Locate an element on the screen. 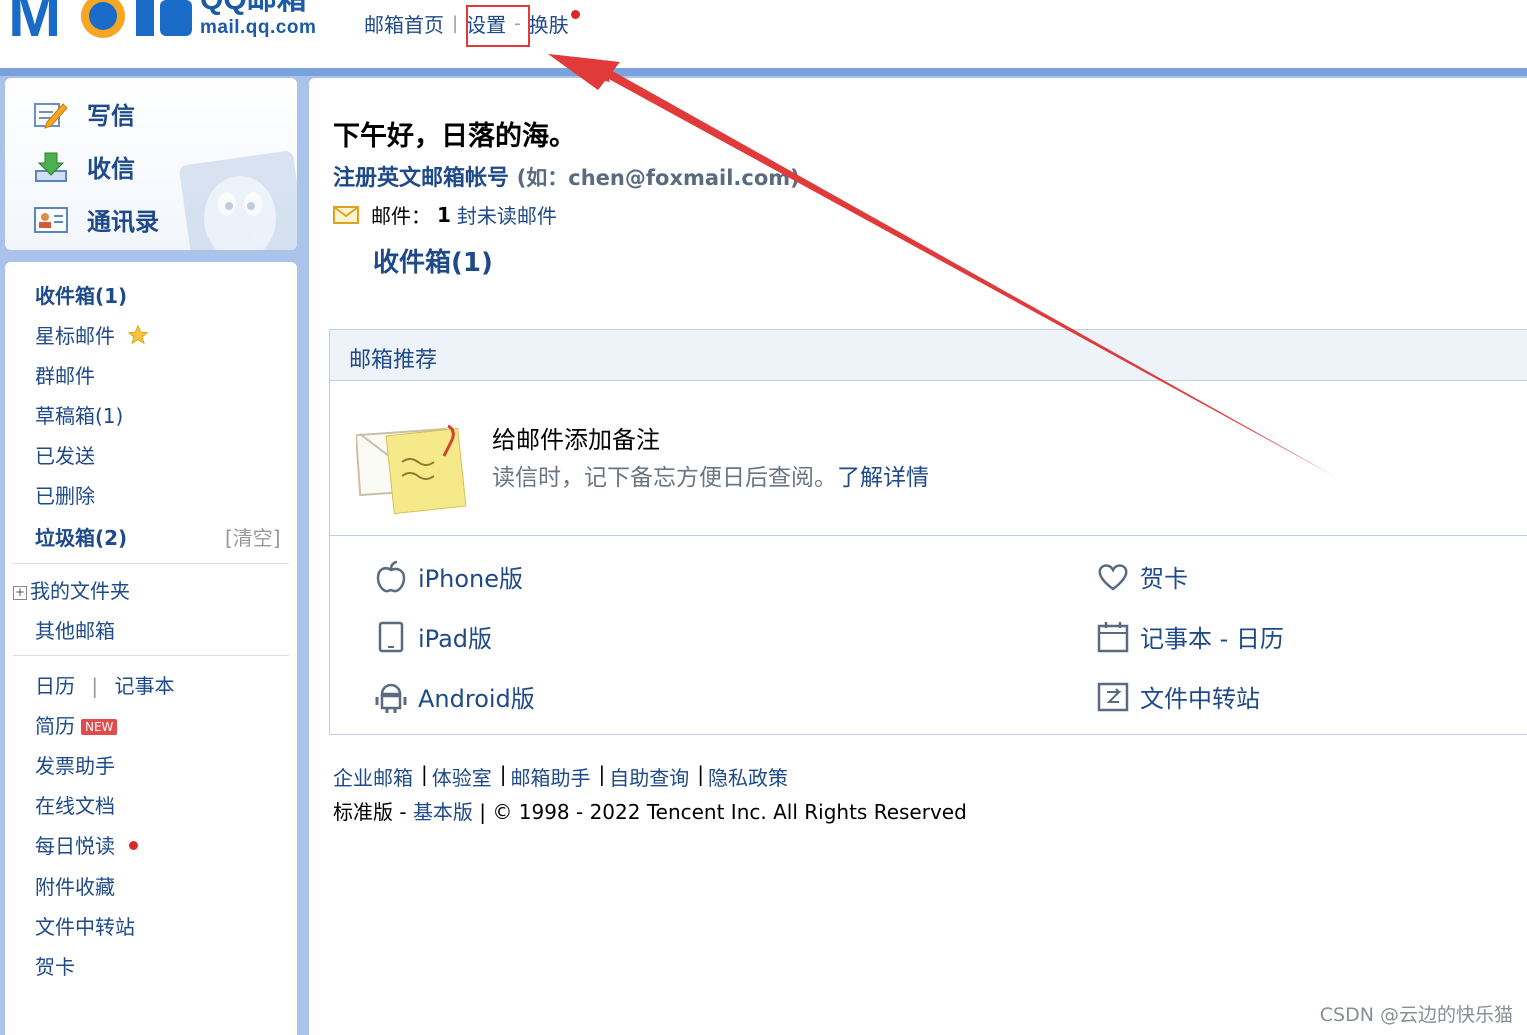 The image size is (1527, 1035). write-mail-label: 写信 is located at coordinates (111, 116).